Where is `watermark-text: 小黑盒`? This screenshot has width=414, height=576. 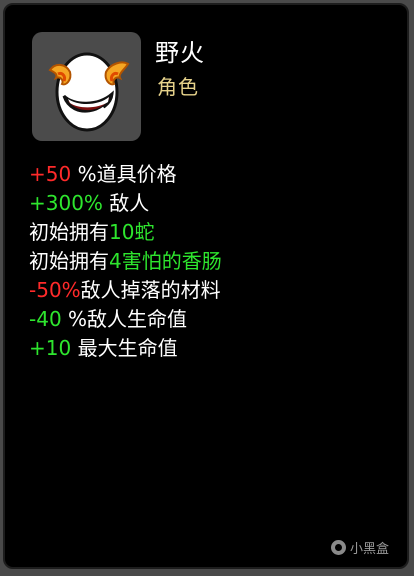
watermark-text: 小黑盒 is located at coordinates (369, 549).